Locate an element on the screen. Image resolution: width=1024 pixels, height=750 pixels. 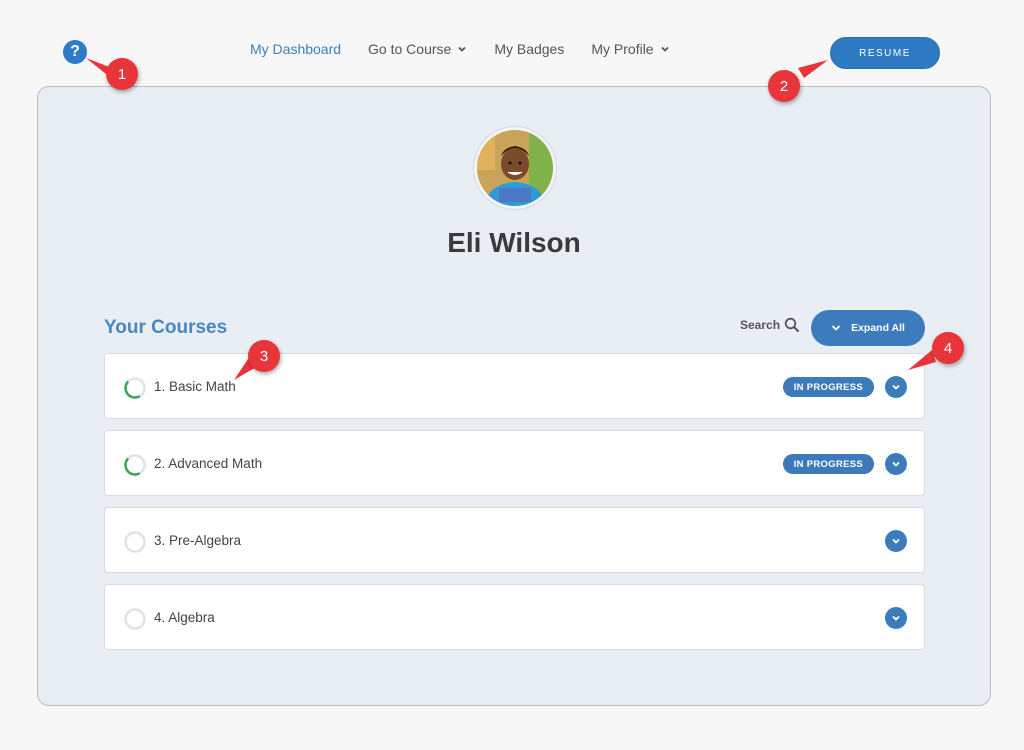
course-row-pre-algebra: 3. Pre-Algebra is located at coordinates (514, 540).